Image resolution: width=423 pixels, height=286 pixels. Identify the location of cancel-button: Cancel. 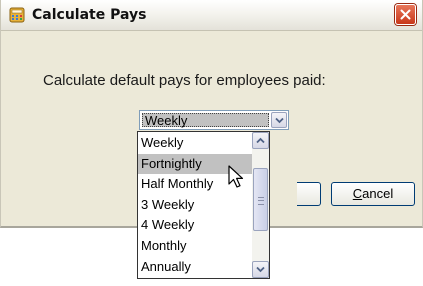
(373, 194).